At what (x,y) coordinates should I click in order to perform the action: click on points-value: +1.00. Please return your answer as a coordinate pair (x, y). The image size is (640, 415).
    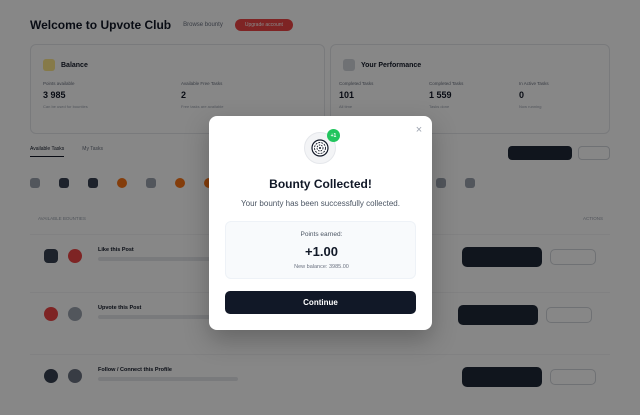
    Looking at the image, I should click on (321, 251).